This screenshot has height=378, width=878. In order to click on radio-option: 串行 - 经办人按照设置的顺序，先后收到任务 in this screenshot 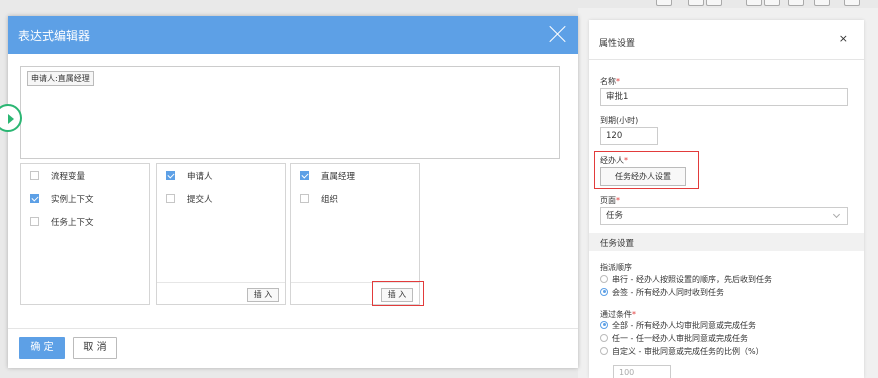, I will do `click(686, 279)`.